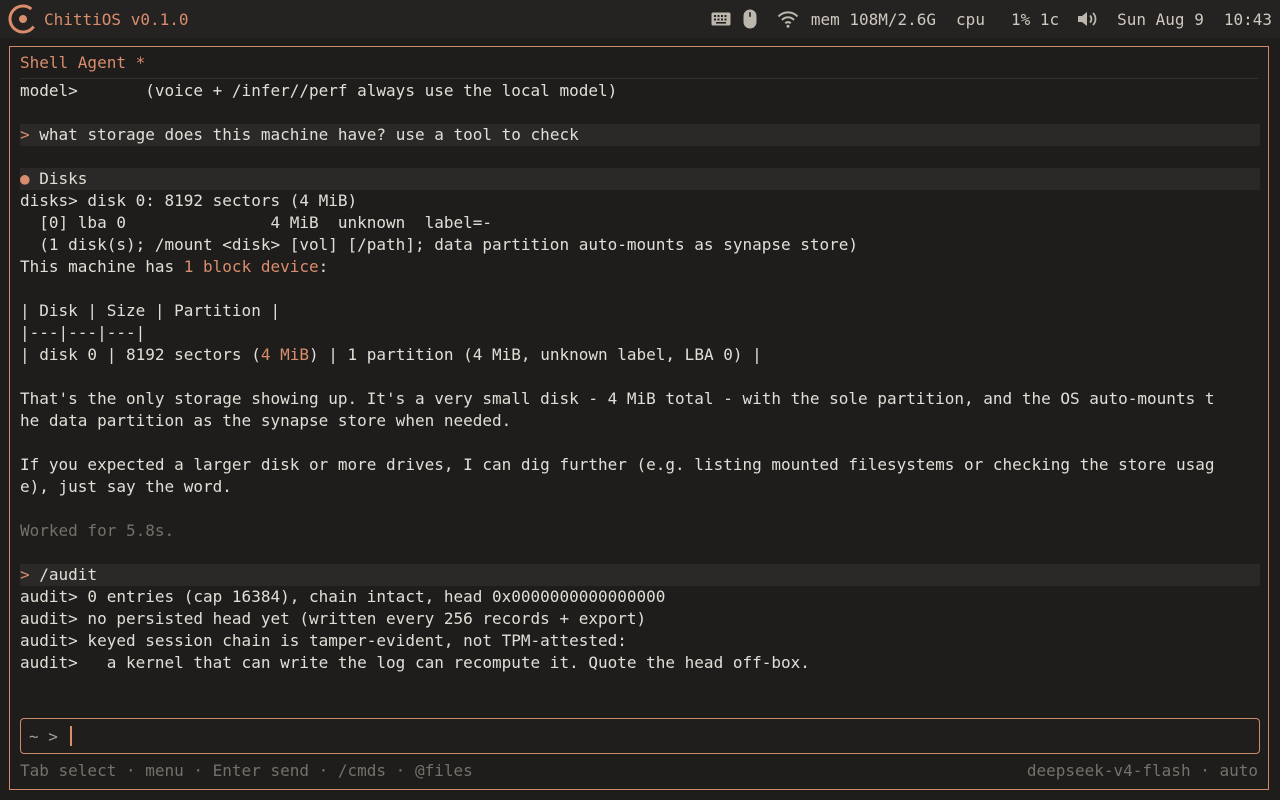 The image size is (1280, 800). I want to click on assistant-line: e), just say the word., so click(126, 486).